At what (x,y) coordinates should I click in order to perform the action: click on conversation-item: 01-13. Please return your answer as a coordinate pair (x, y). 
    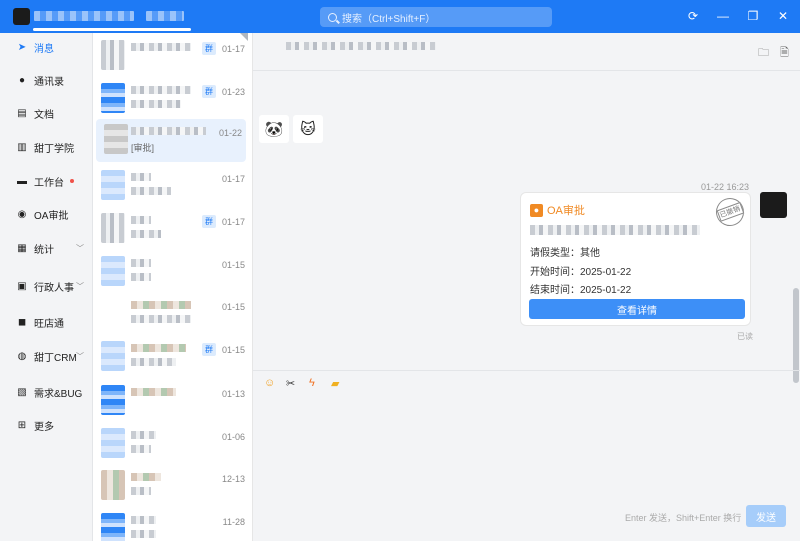
    Looking at the image, I should click on (172, 401).